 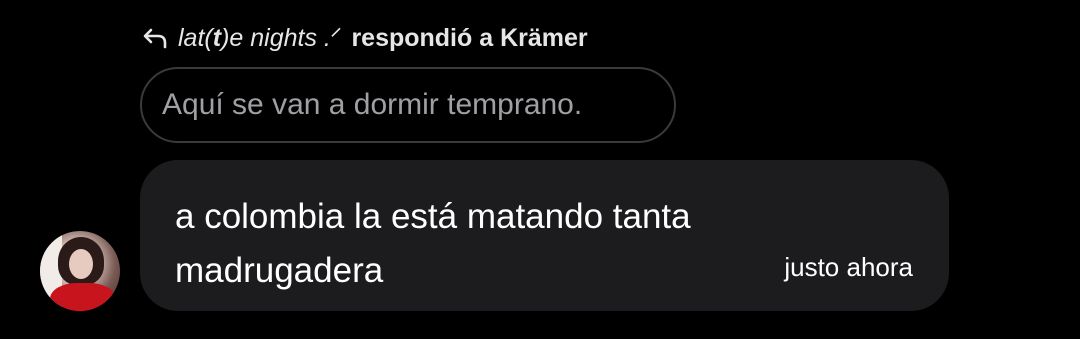 What do you see at coordinates (155, 38) in the screenshot?
I see `reply-arrow-icon` at bounding box center [155, 38].